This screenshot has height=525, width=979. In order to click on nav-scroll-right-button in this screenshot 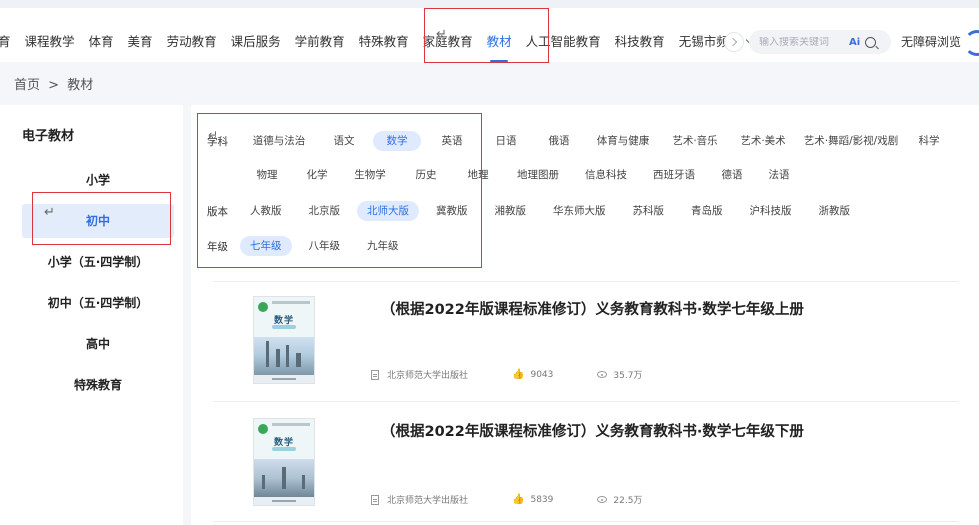, I will do `click(734, 42)`.